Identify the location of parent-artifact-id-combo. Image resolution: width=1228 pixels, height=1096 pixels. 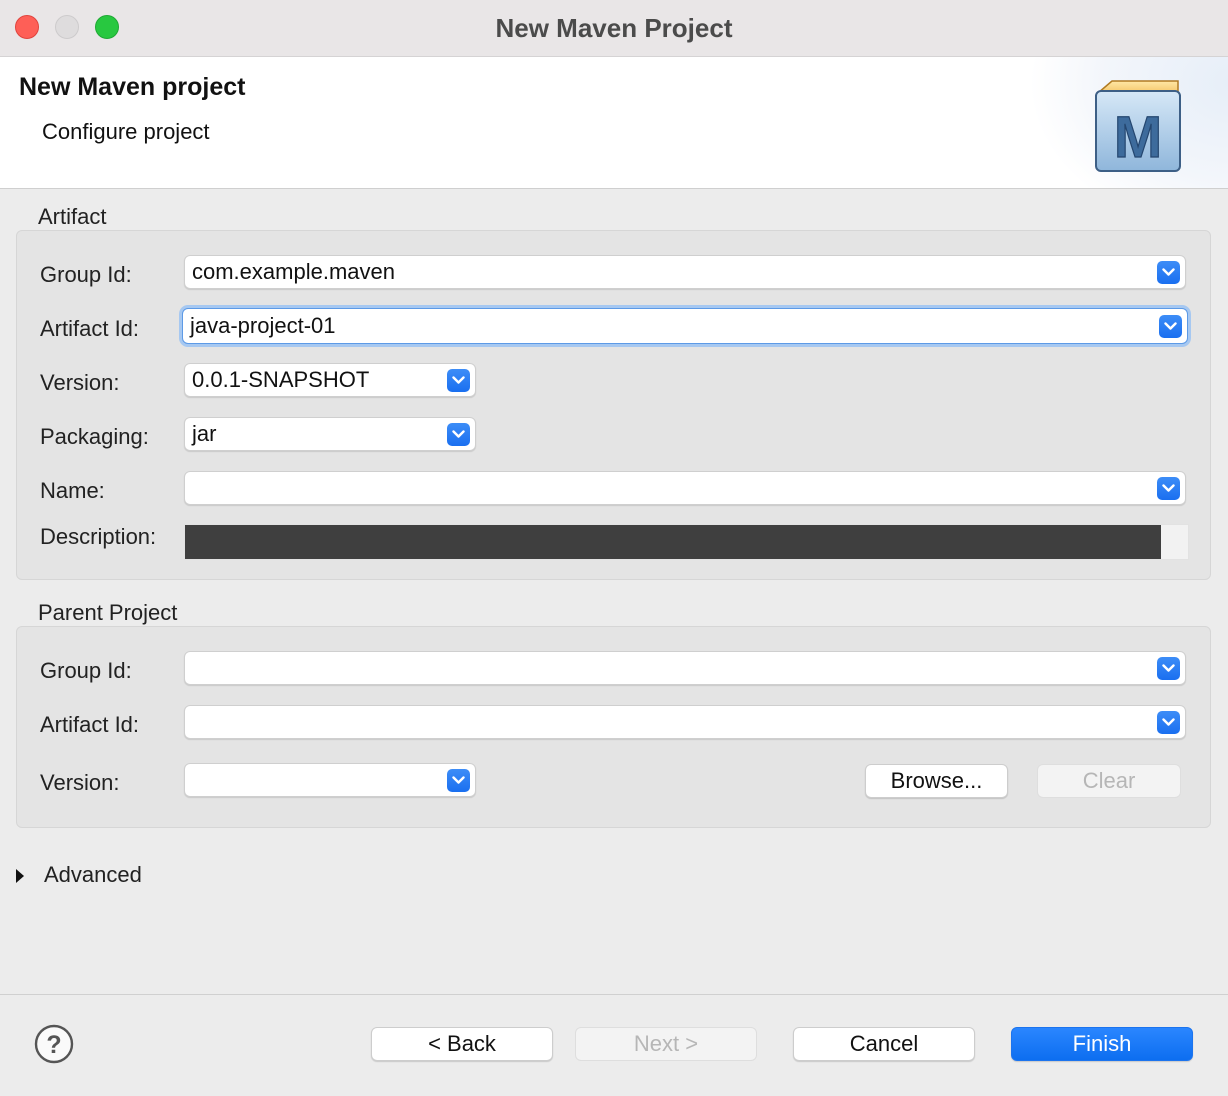
(685, 722).